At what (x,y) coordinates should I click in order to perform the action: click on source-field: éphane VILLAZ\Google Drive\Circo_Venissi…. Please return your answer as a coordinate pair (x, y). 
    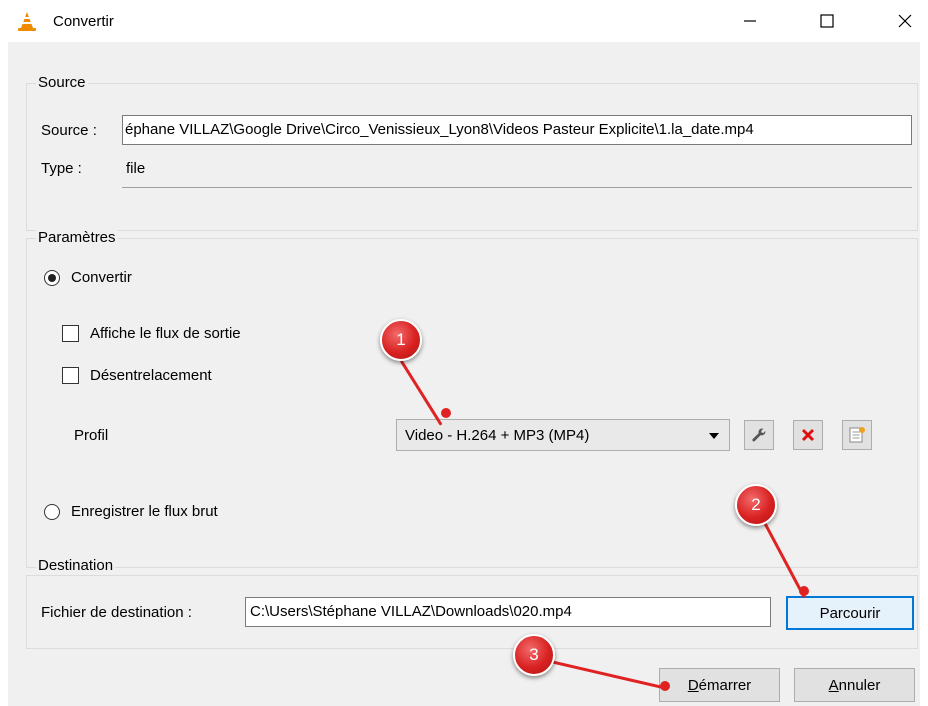
    Looking at the image, I should click on (517, 130).